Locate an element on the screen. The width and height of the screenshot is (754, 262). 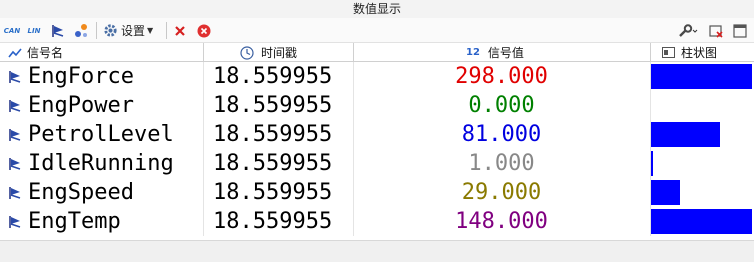
column-header-name-label: 信号名 is located at coordinates (45, 53).